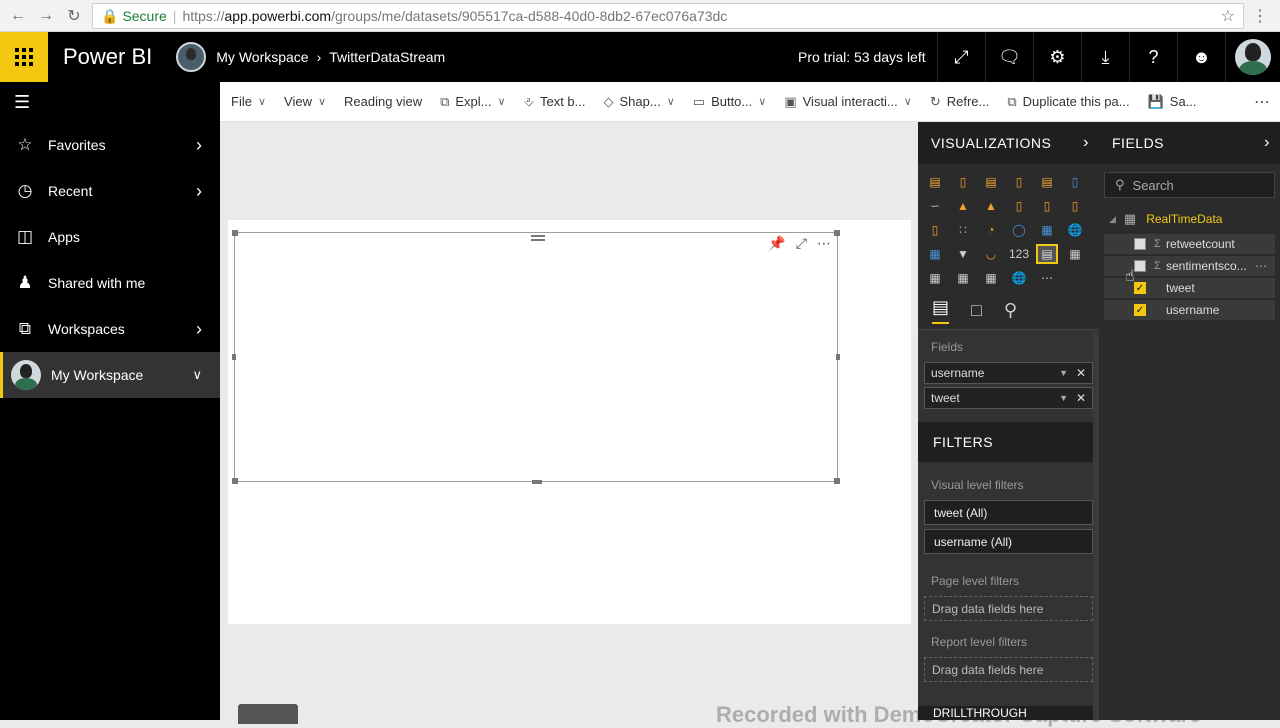 The height and width of the screenshot is (728, 1280). Describe the element at coordinates (1047, 230) in the screenshot. I see `treemap-icon: ▦` at that location.